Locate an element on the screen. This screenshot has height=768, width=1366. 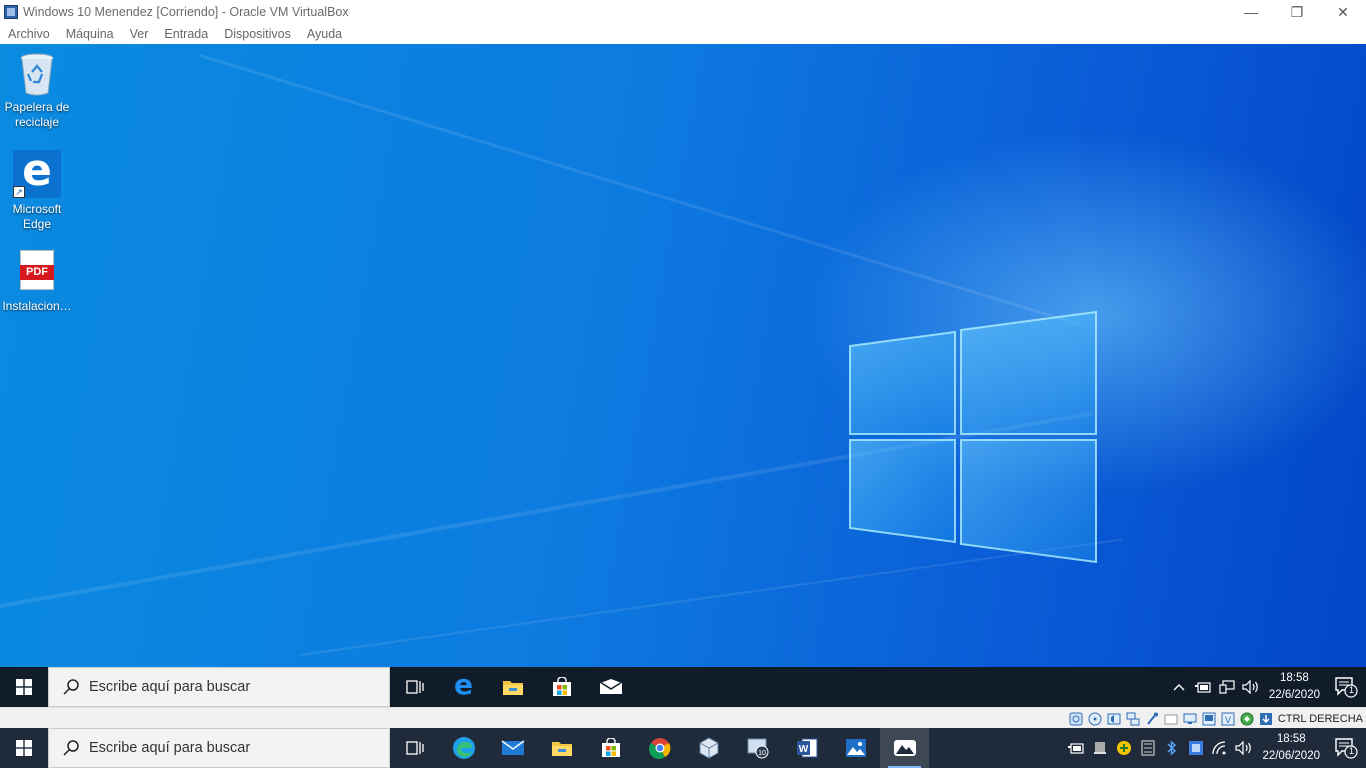
desktop-icon-edge: e ↗ Microsoft Edge is located at coordinates (37, 190).